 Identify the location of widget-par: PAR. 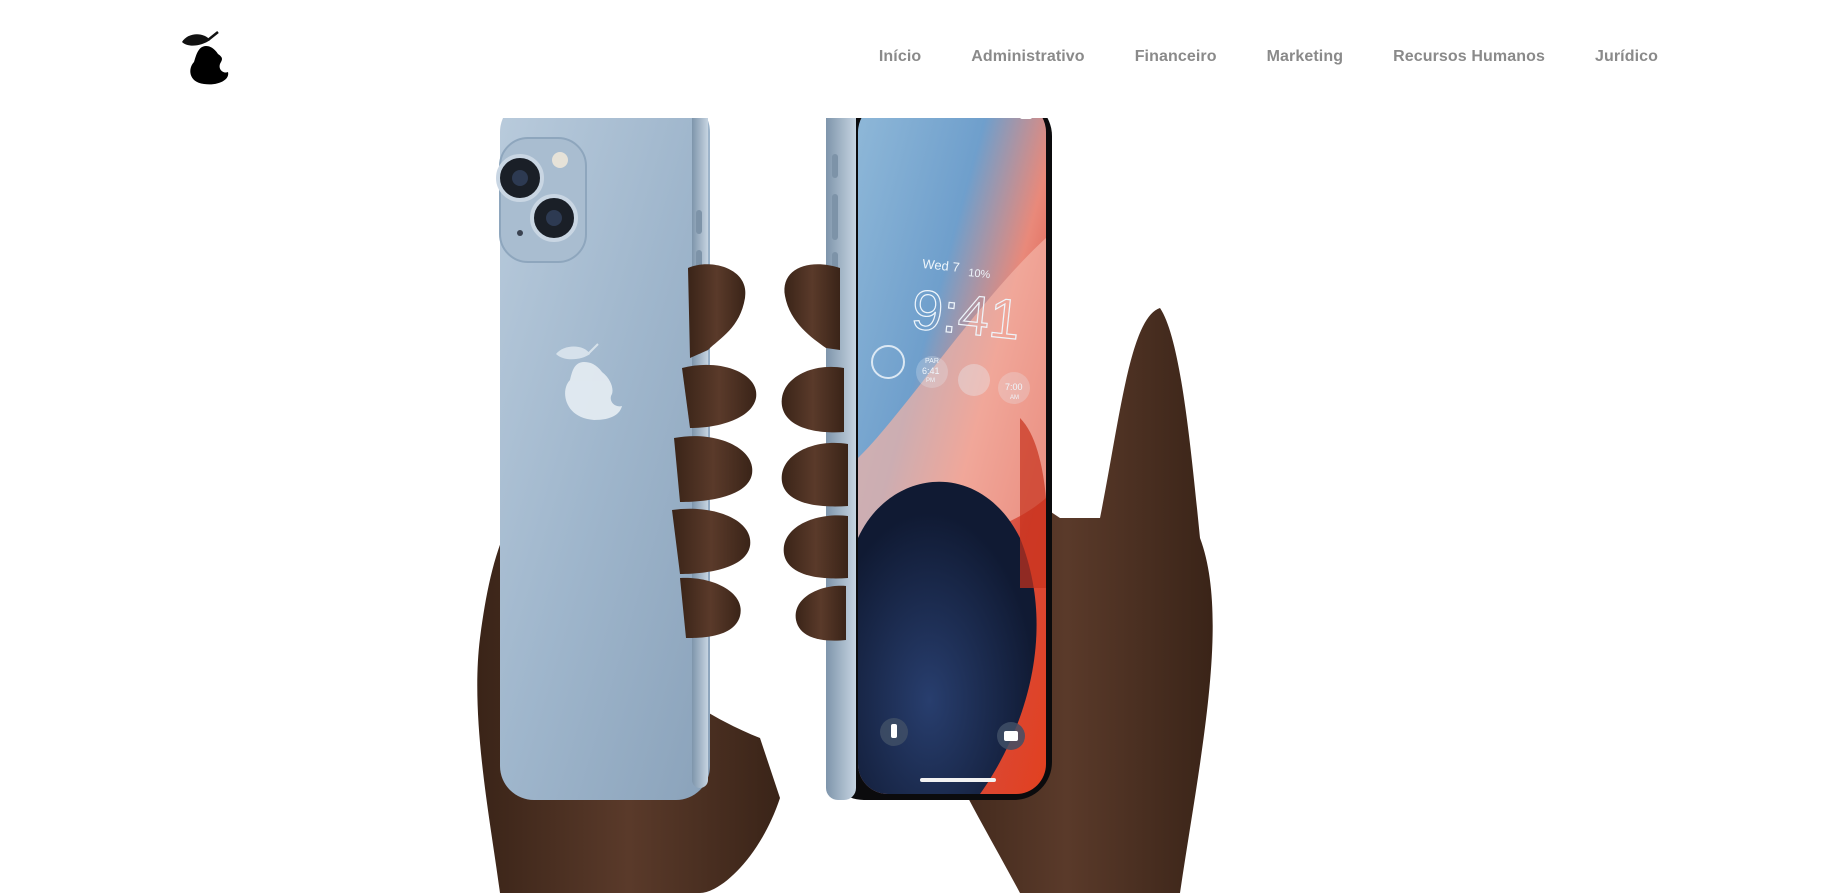
(932, 361).